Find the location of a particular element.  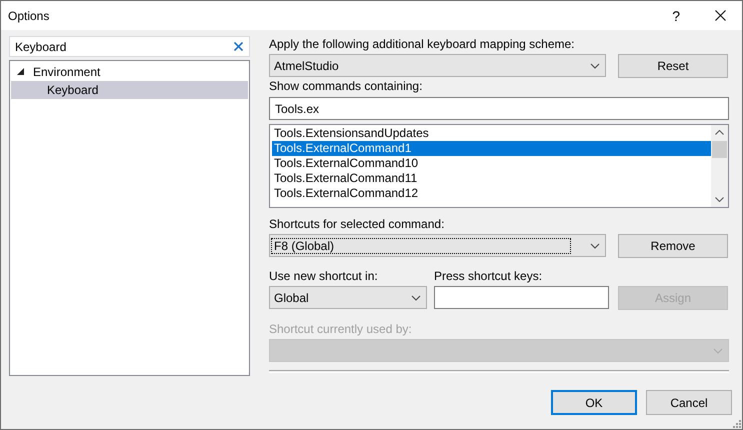

shortcuts-label: Shortcuts for selected command: is located at coordinates (357, 224).